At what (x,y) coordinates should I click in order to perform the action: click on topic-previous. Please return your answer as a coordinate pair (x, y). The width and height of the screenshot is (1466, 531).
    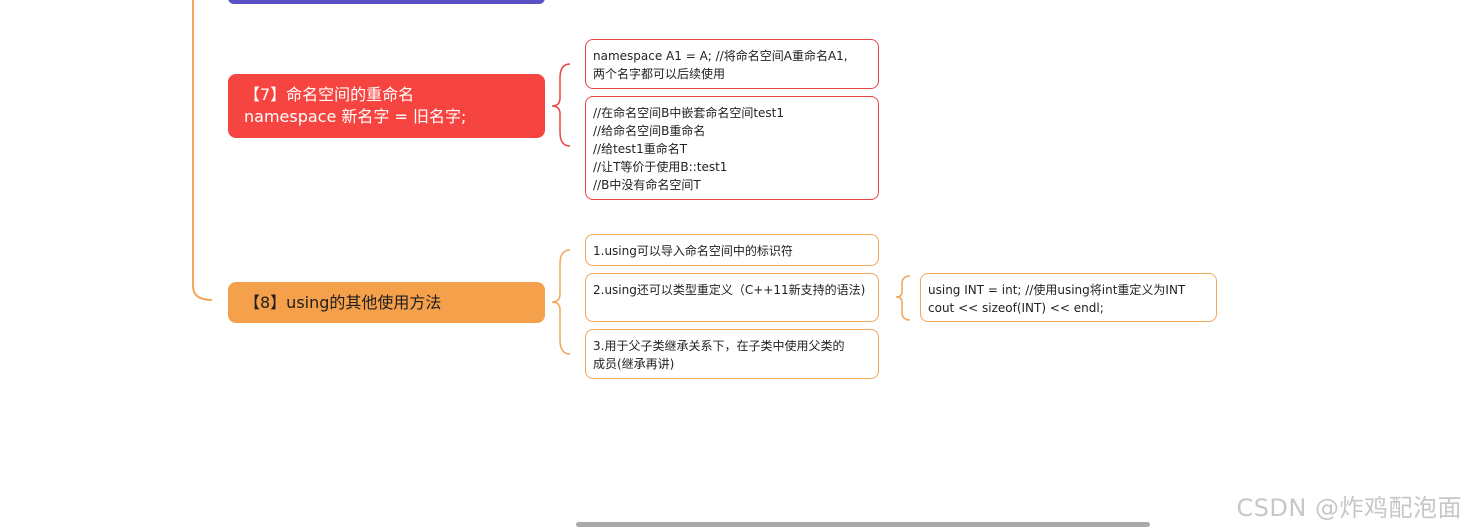
    Looking at the image, I should click on (386, 2).